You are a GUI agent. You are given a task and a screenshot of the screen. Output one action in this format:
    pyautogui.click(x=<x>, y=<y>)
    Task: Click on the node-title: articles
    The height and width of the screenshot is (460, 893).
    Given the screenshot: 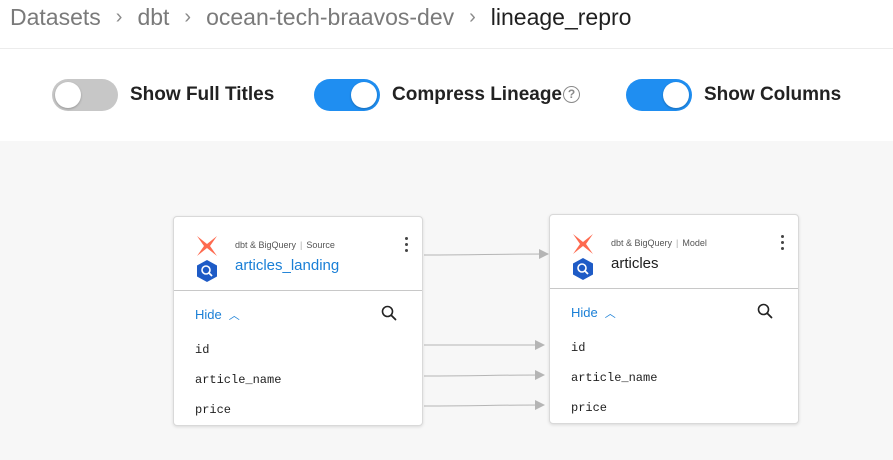 What is the action you would take?
    pyautogui.click(x=635, y=263)
    